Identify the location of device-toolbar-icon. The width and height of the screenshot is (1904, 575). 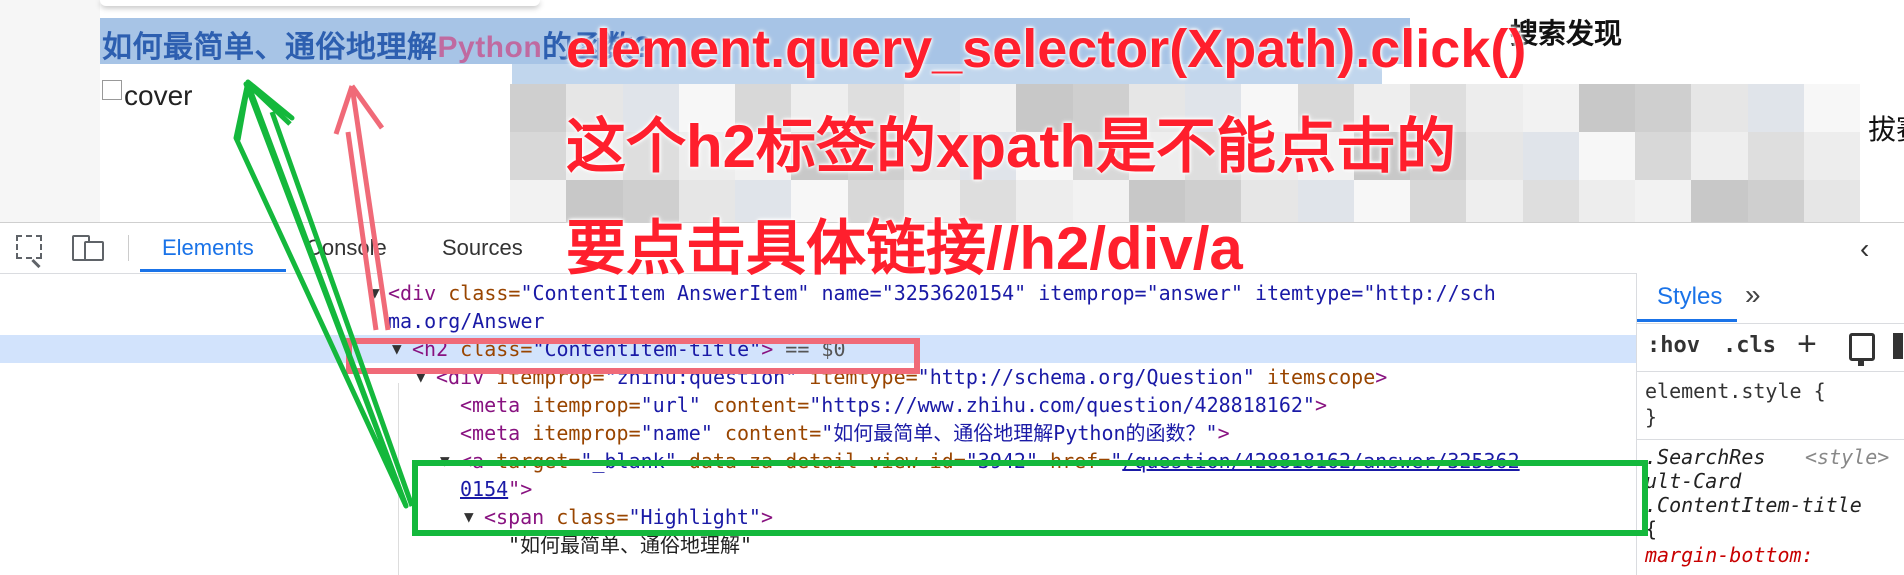
(88, 248).